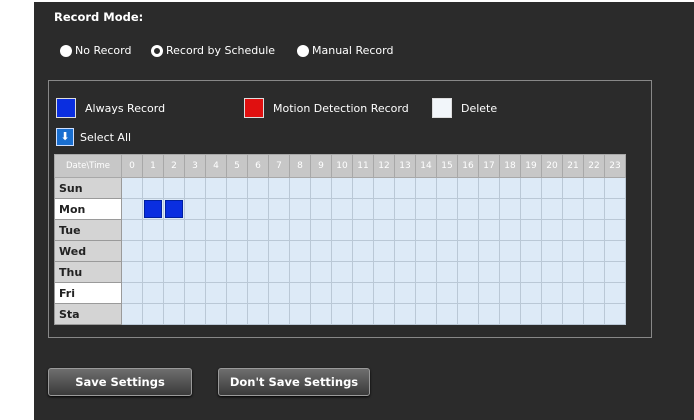 The height and width of the screenshot is (420, 694). I want to click on legend-motion-detection: Motion Detection Record, so click(326, 108).